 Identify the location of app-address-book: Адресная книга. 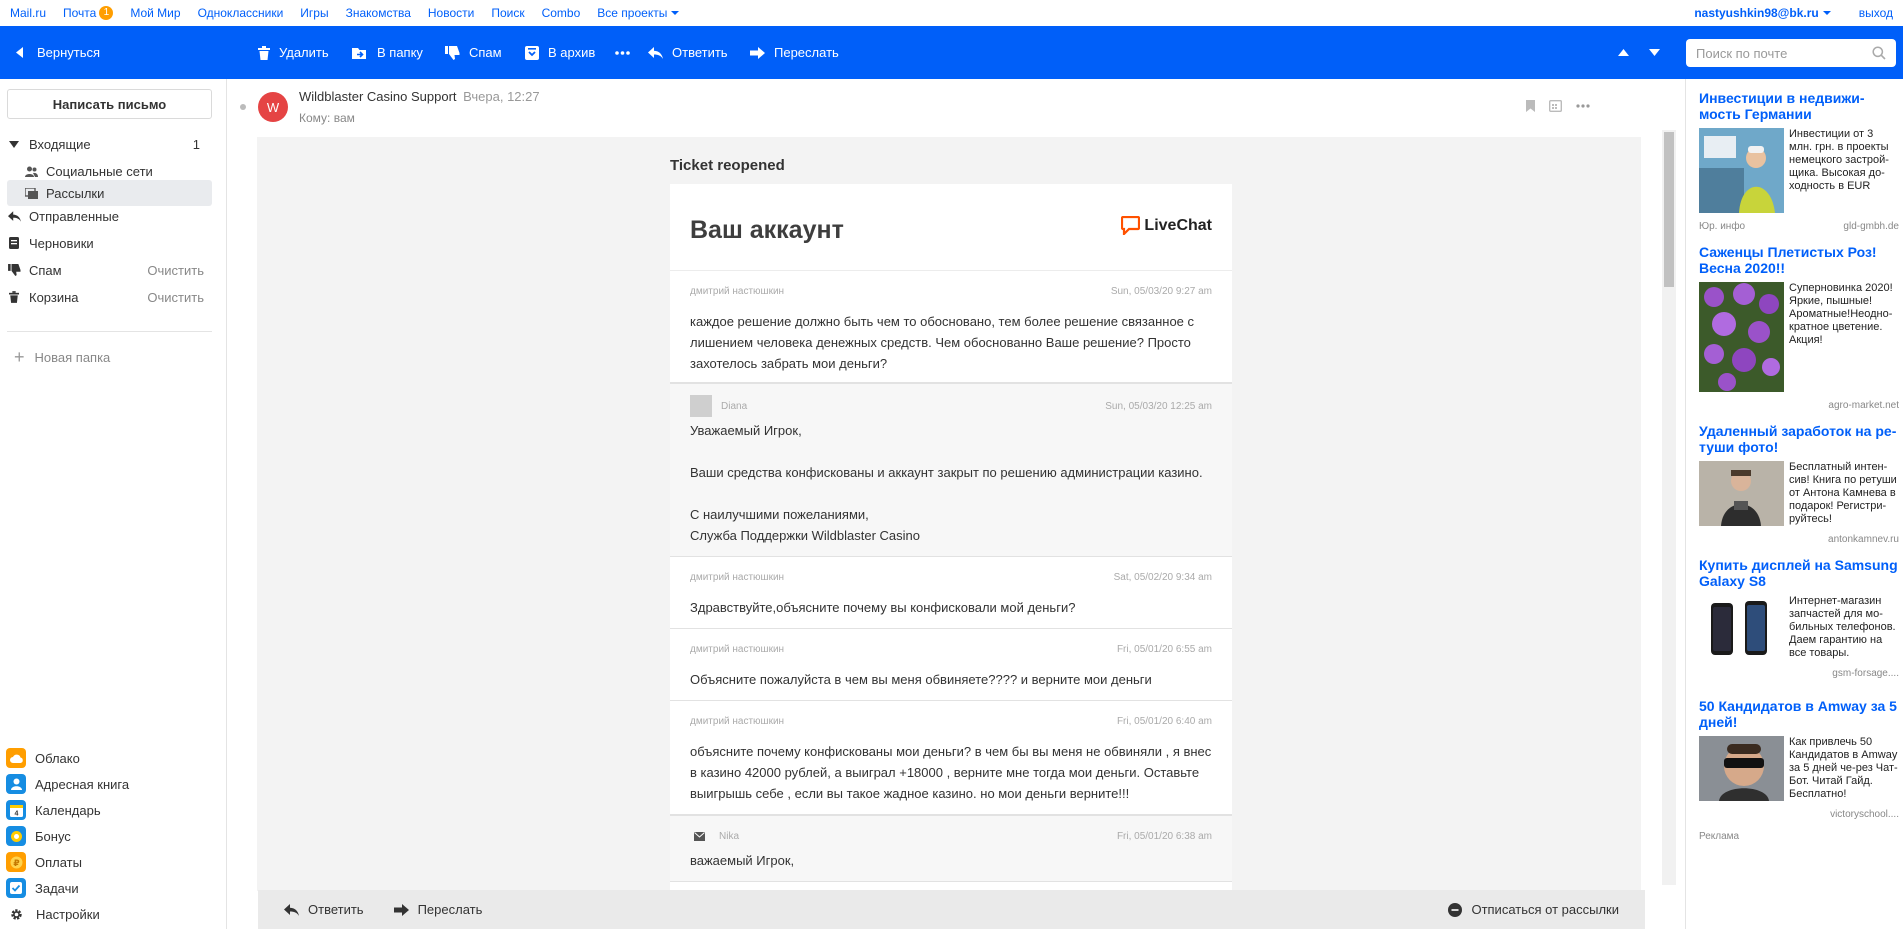
(67, 784).